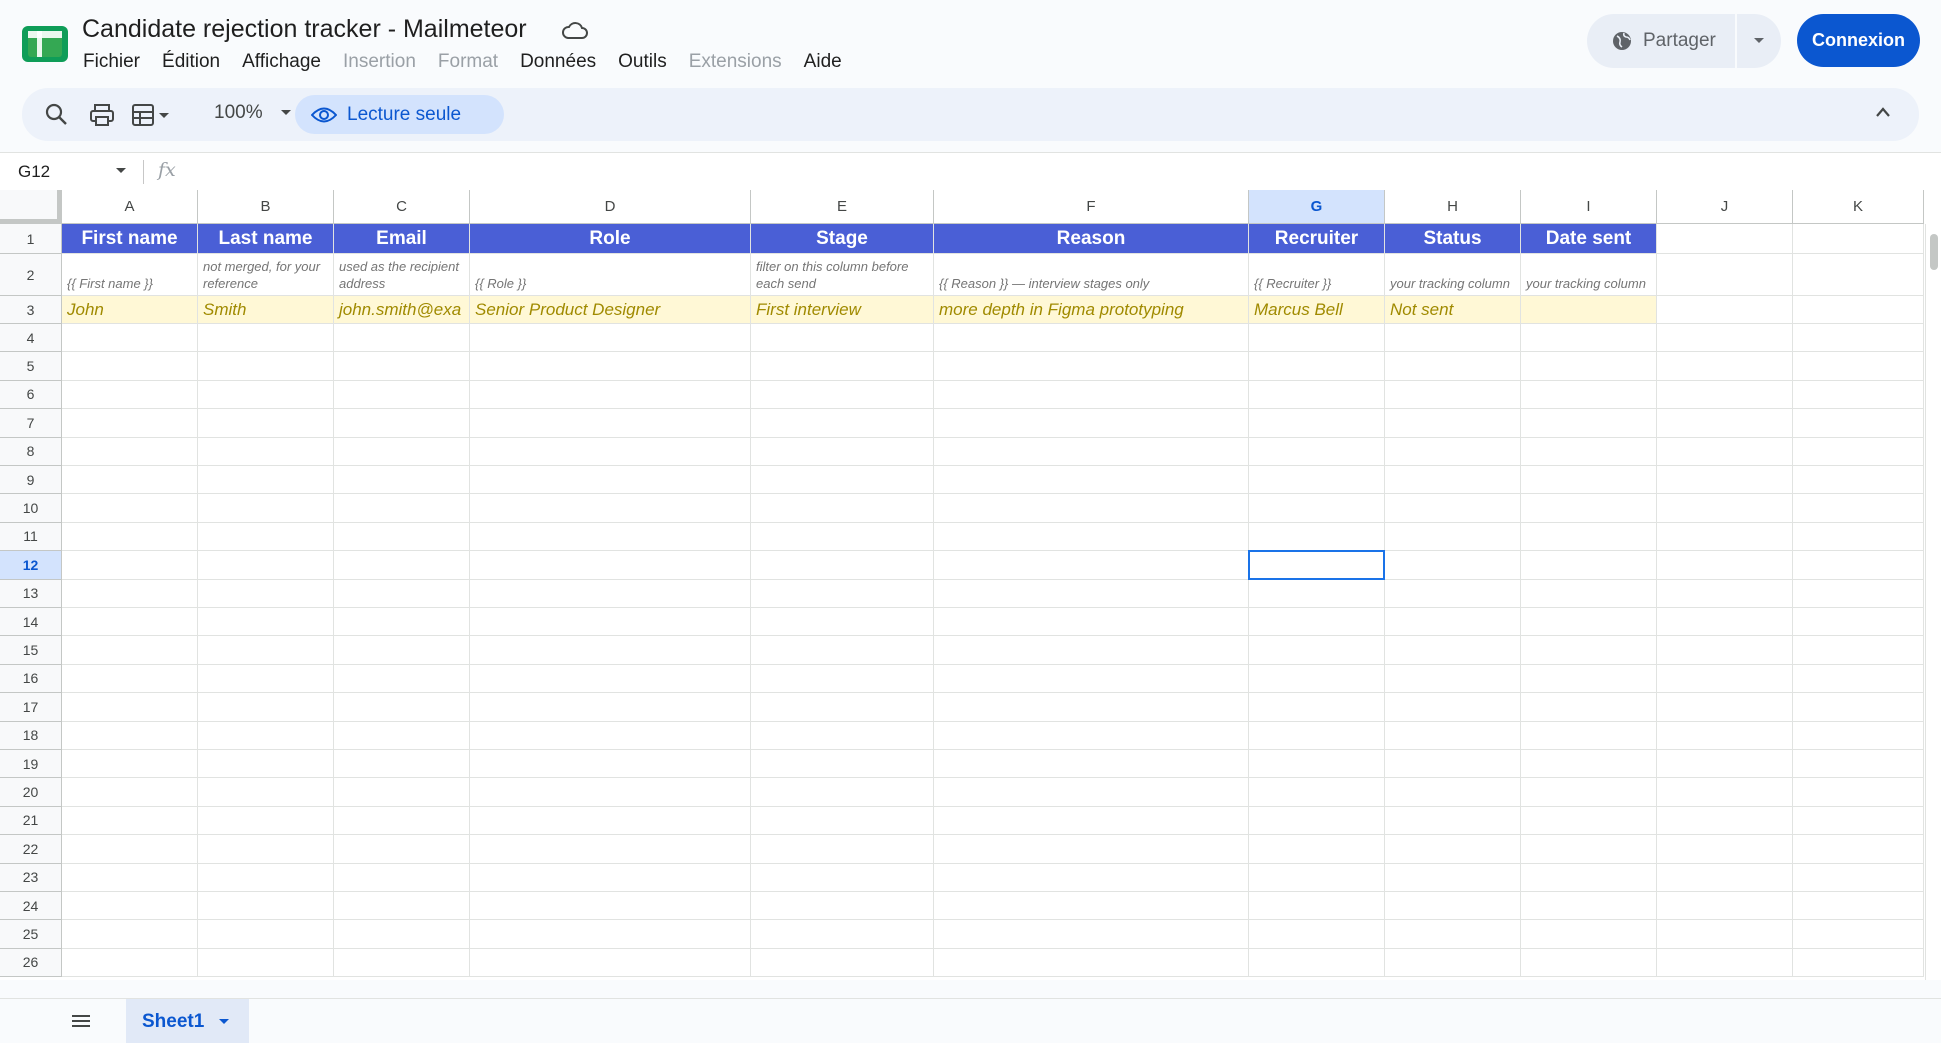 The height and width of the screenshot is (1043, 1941). Describe the element at coordinates (610, 792) in the screenshot. I see `cell-d20` at that location.